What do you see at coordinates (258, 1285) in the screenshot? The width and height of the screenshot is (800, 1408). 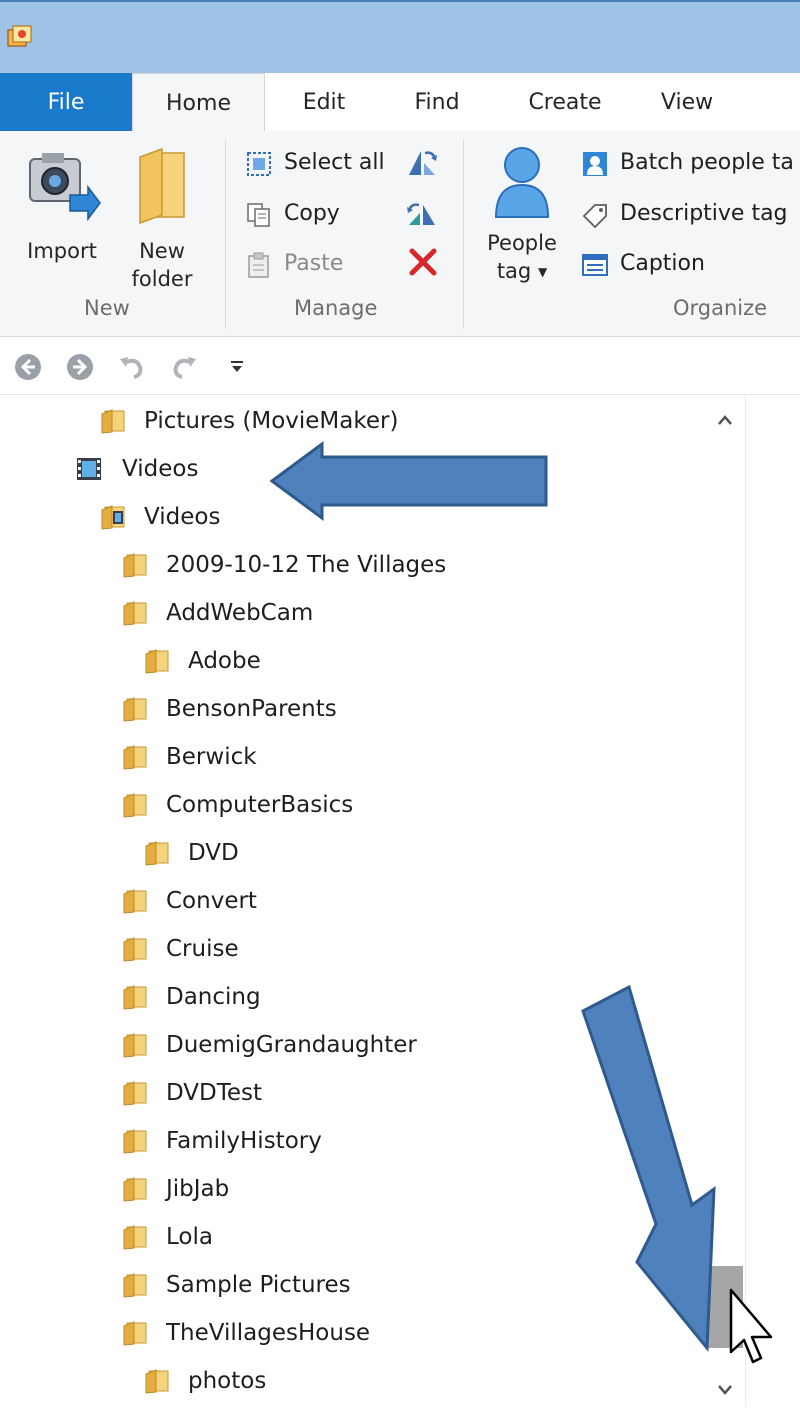 I see `tree-item-label: Sample Pictures` at bounding box center [258, 1285].